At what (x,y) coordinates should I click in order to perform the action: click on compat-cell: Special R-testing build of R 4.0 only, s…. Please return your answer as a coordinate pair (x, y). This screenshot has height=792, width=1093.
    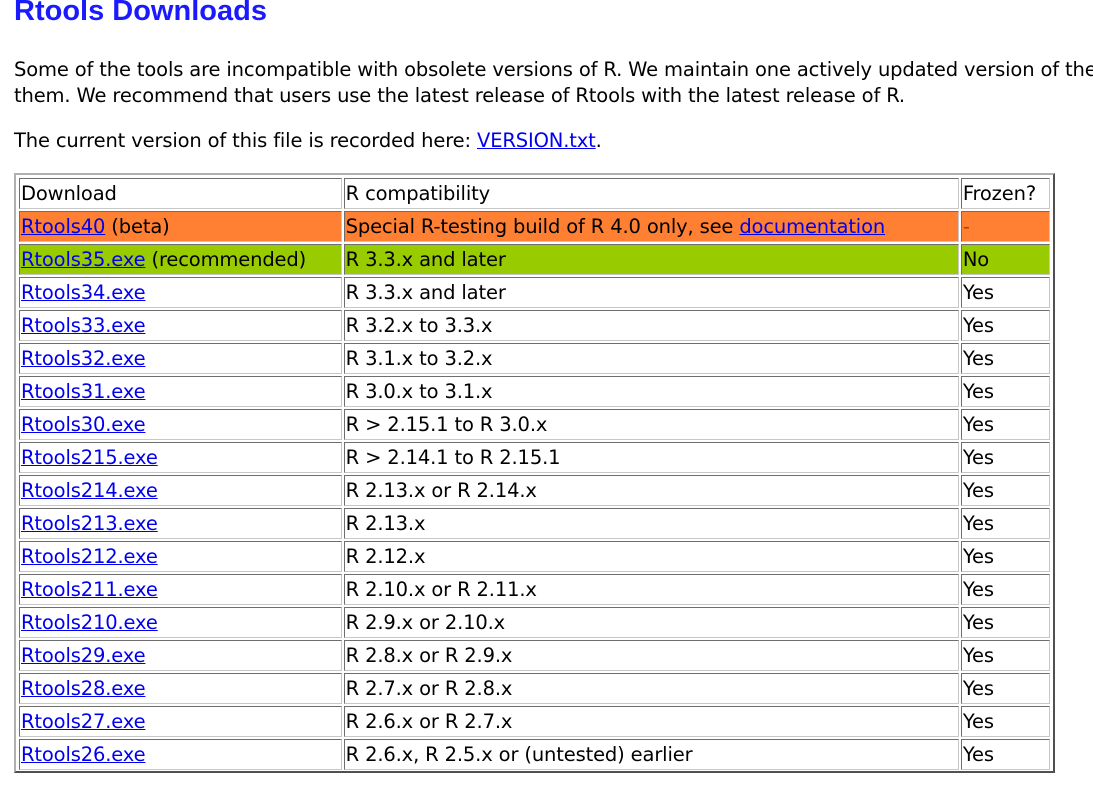
    Looking at the image, I should click on (651, 226).